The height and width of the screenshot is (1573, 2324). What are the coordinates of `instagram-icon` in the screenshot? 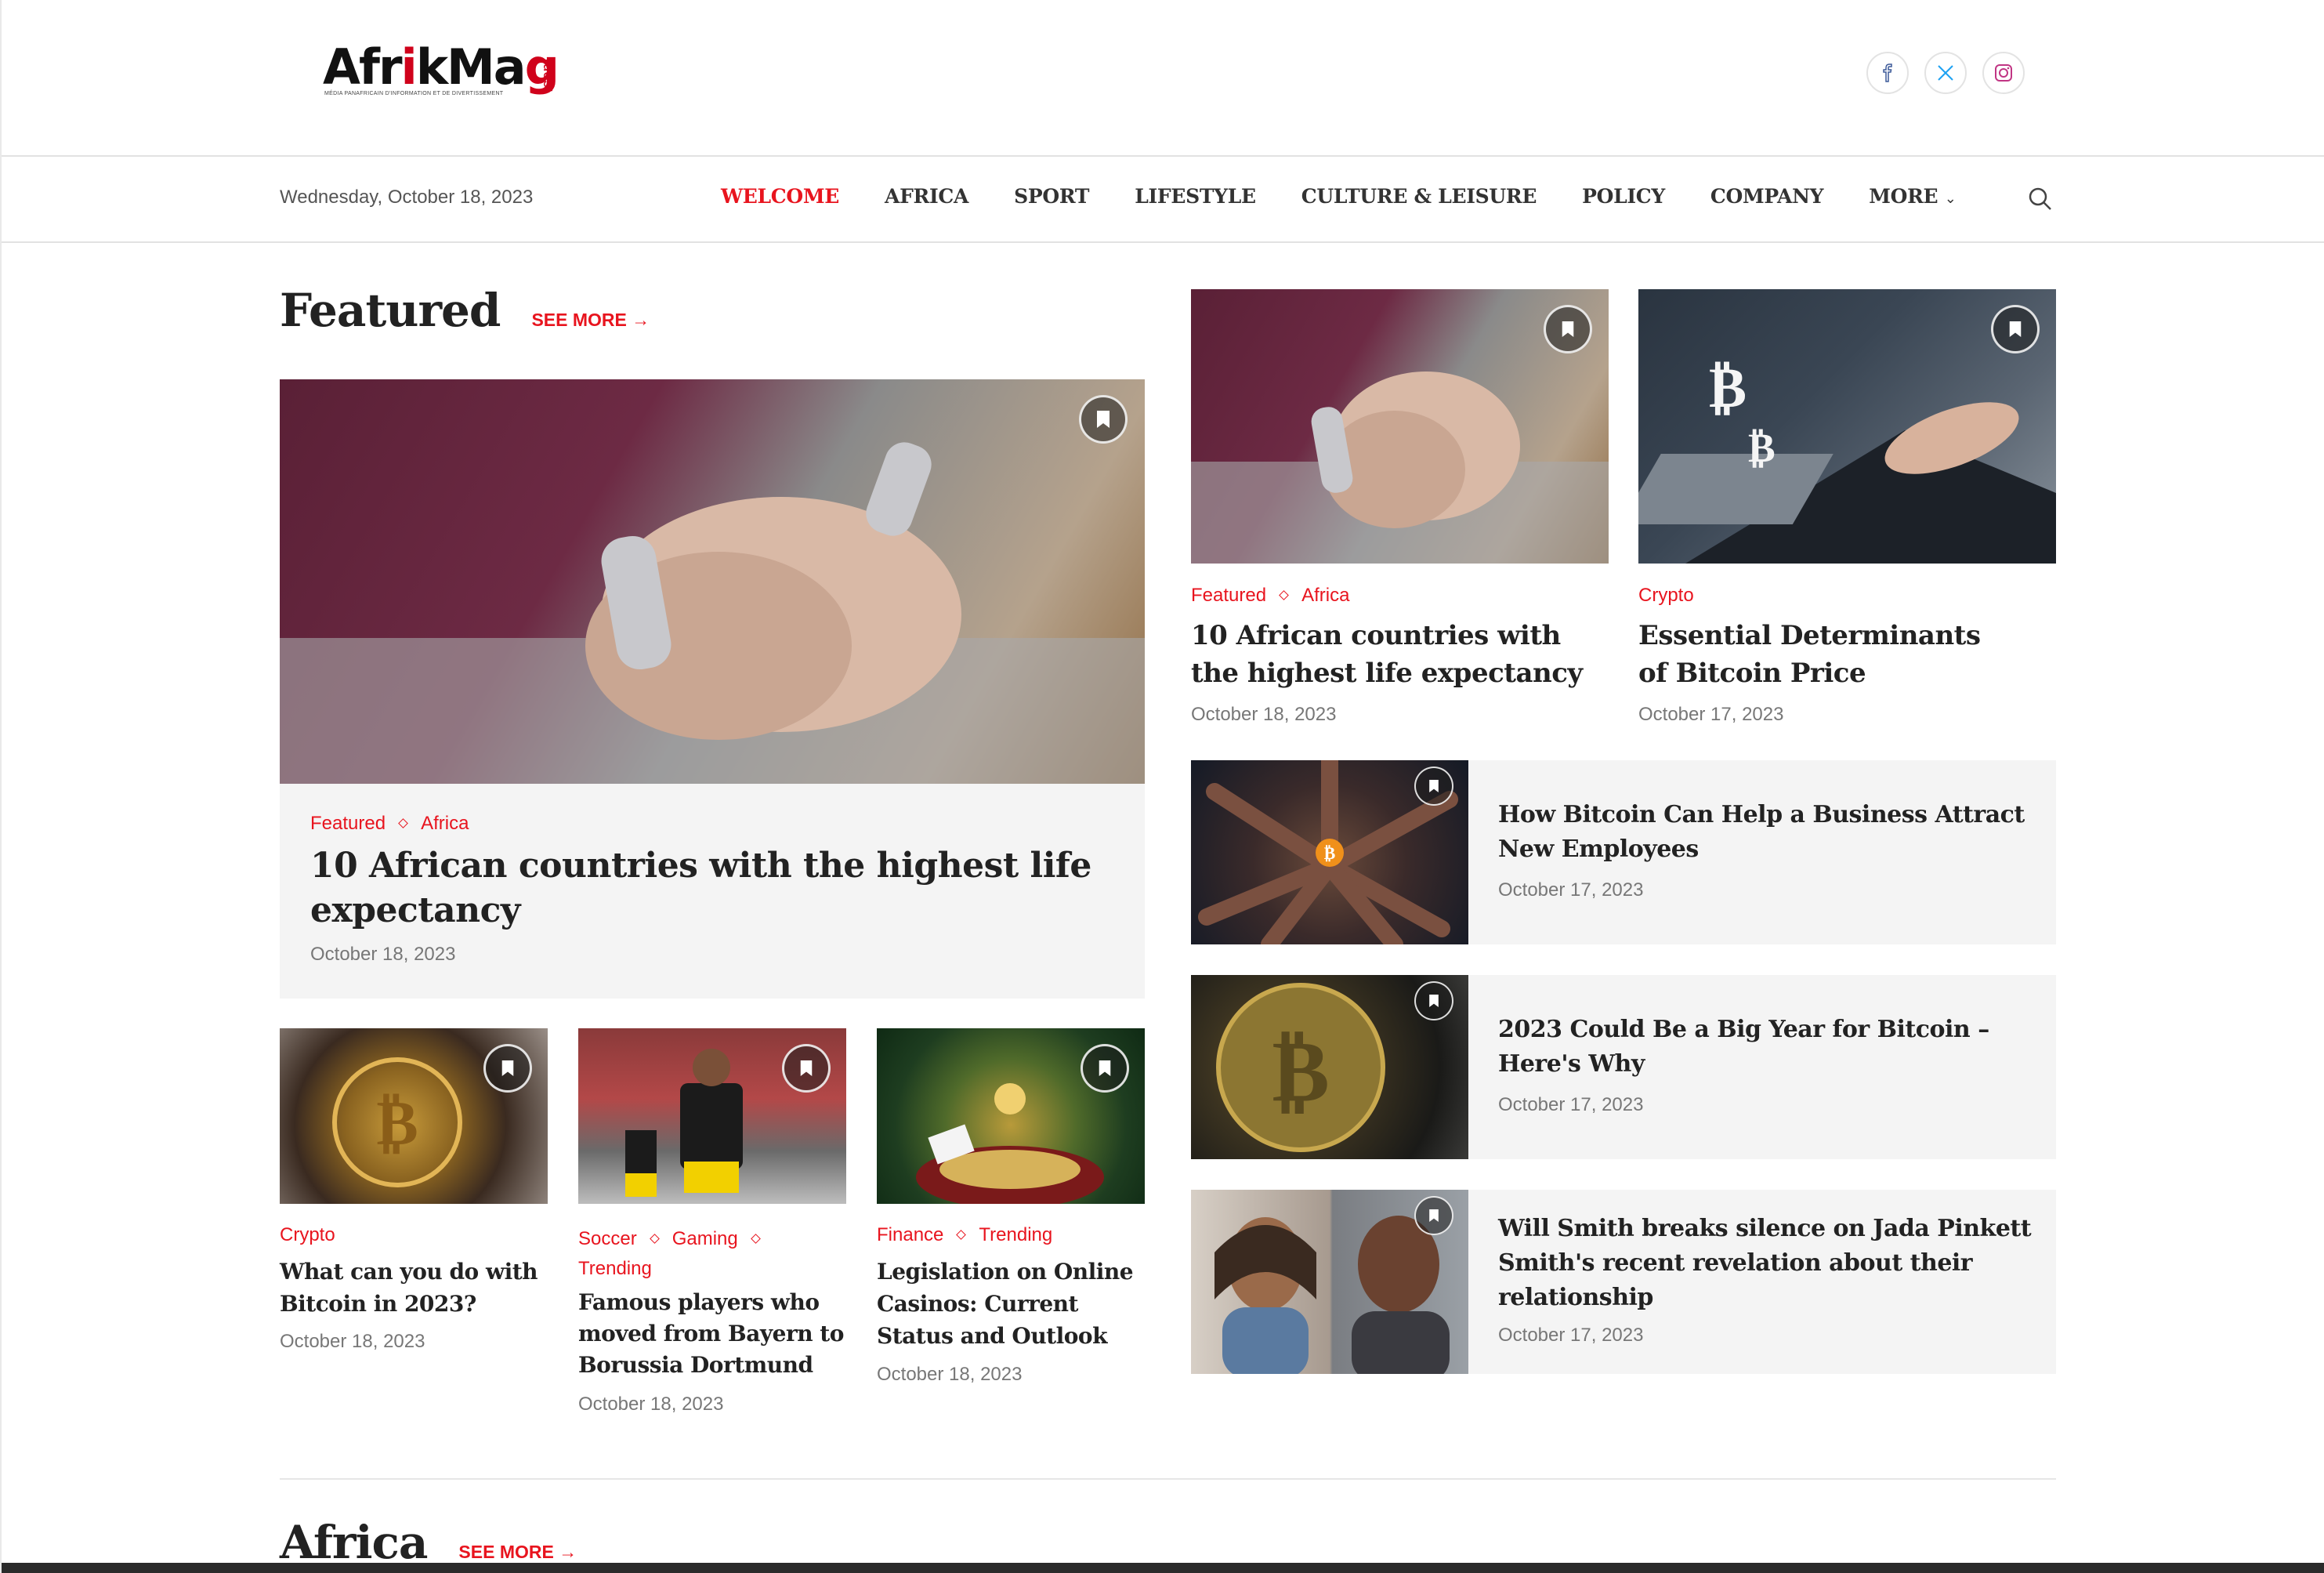 It's located at (2004, 73).